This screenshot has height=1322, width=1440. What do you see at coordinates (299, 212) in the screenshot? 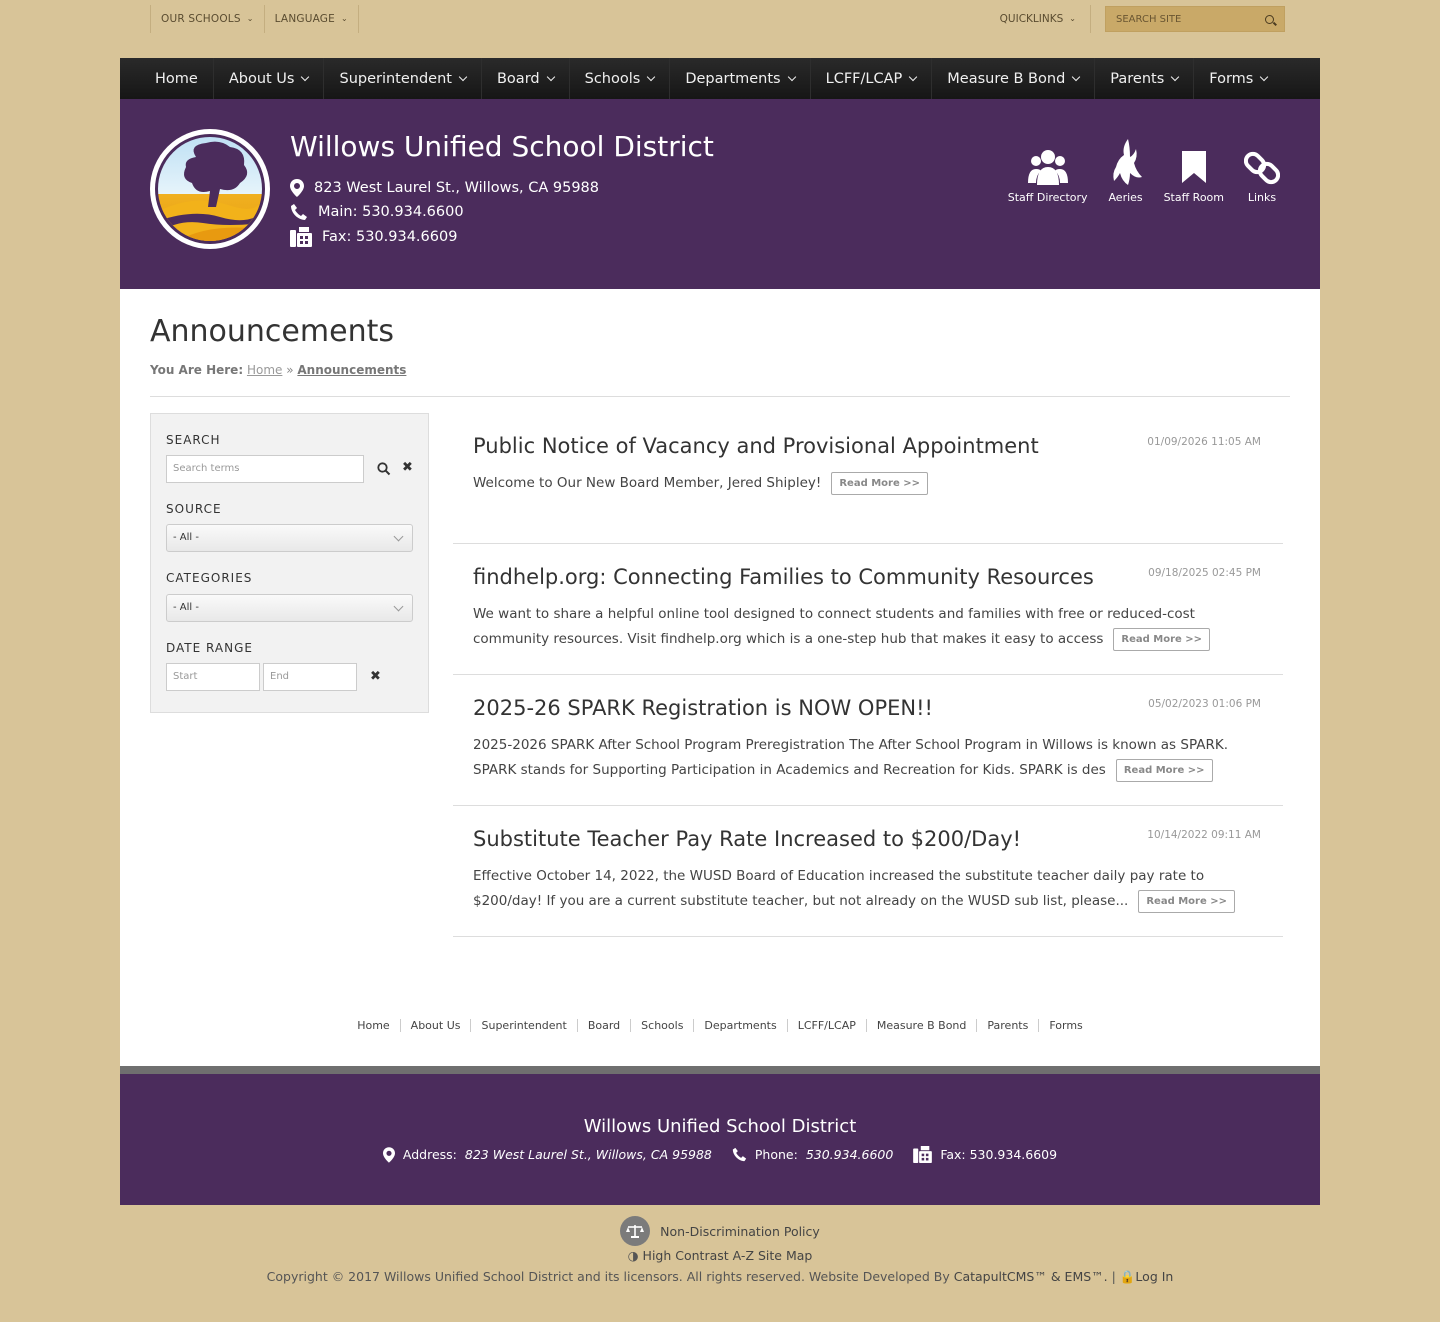
I see `phone-icon` at bounding box center [299, 212].